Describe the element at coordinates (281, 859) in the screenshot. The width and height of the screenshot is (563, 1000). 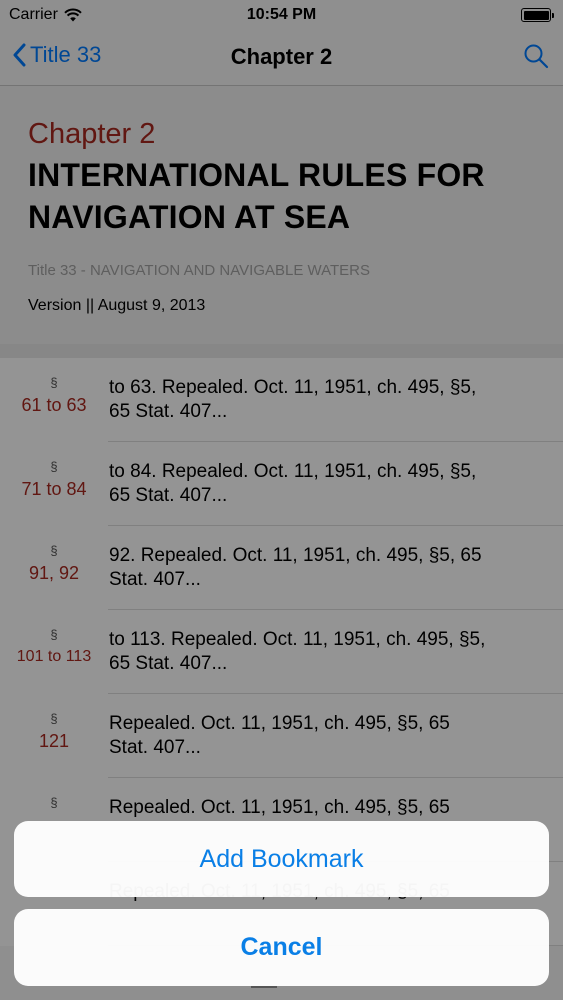
I see `add-bookmark-button: Add Bookmark` at that location.